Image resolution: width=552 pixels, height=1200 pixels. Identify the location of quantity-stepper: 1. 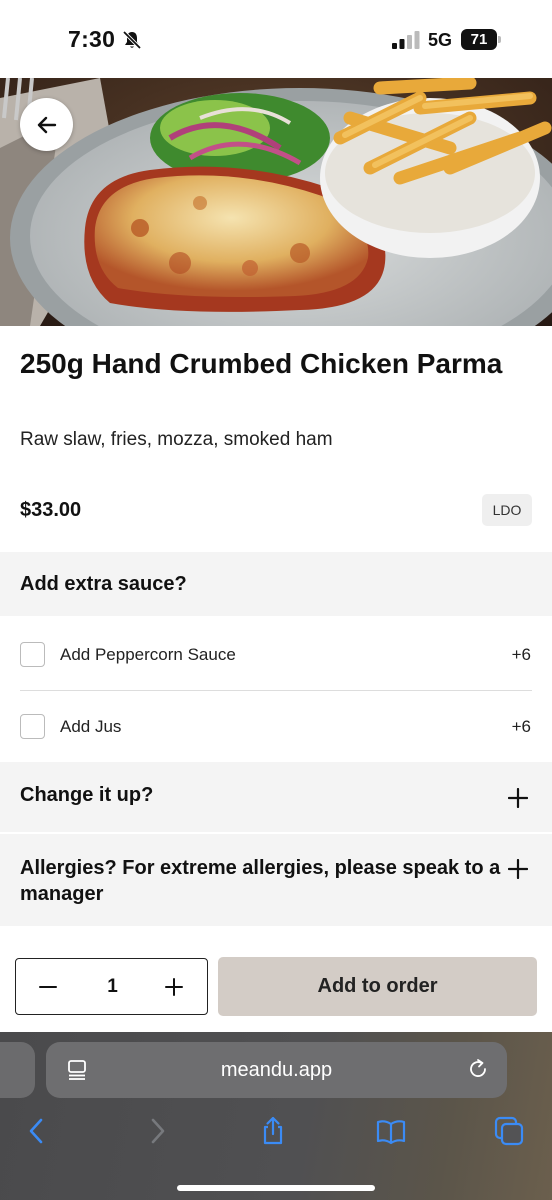
(111, 986).